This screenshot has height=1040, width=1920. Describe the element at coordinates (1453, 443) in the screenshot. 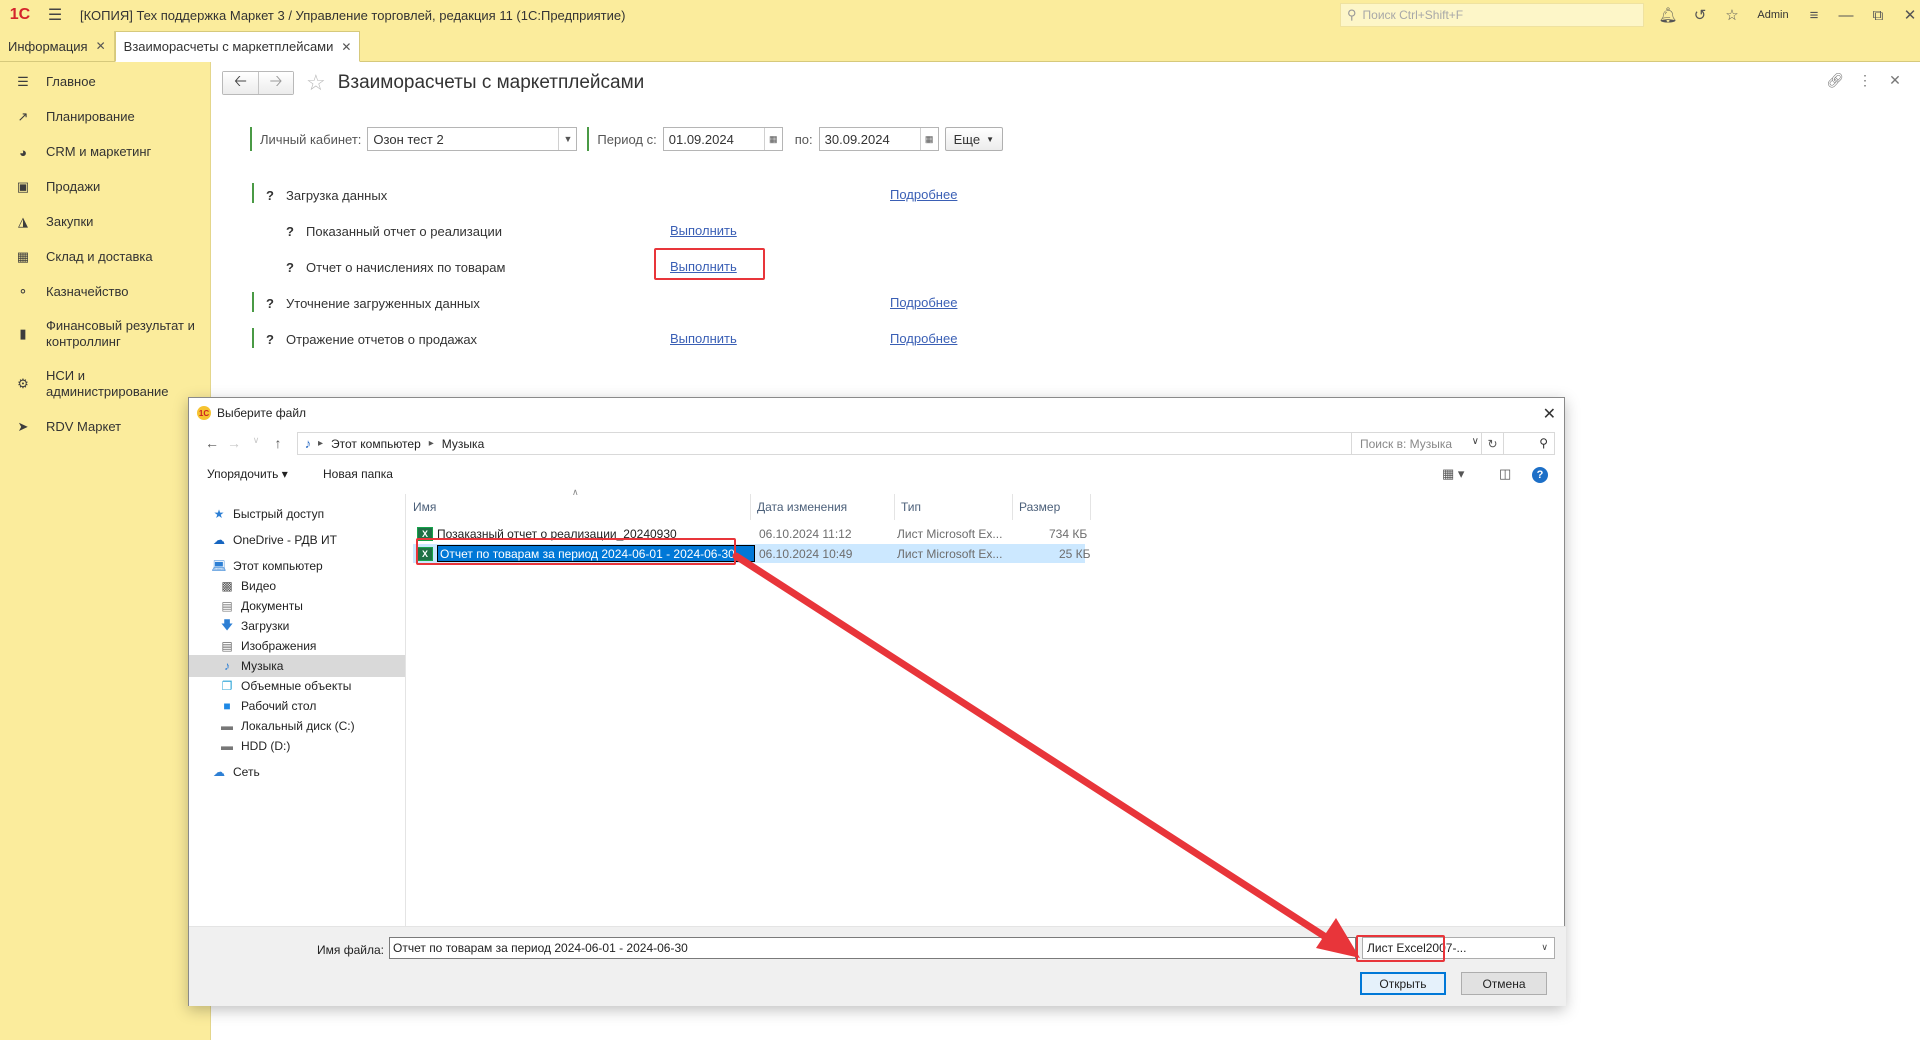

I see `folder-search-input: Поиск в: Музыка ⚲` at that location.